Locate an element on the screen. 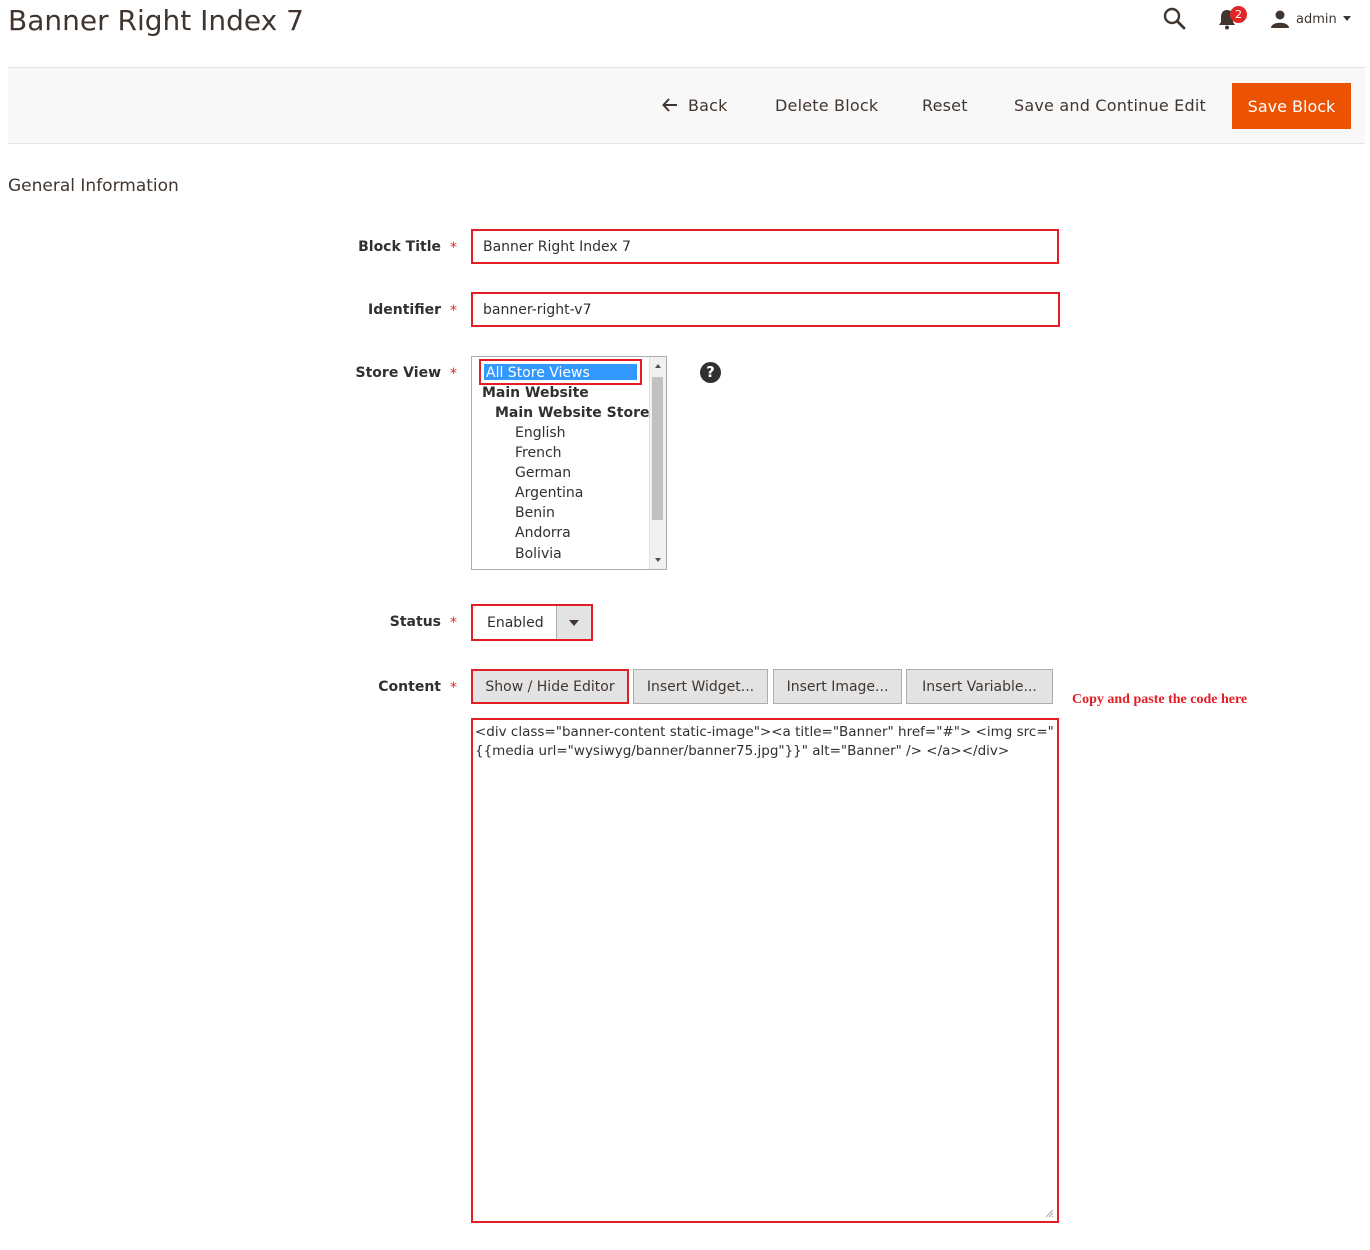 The height and width of the screenshot is (1250, 1370). back-button: Back is located at coordinates (695, 105).